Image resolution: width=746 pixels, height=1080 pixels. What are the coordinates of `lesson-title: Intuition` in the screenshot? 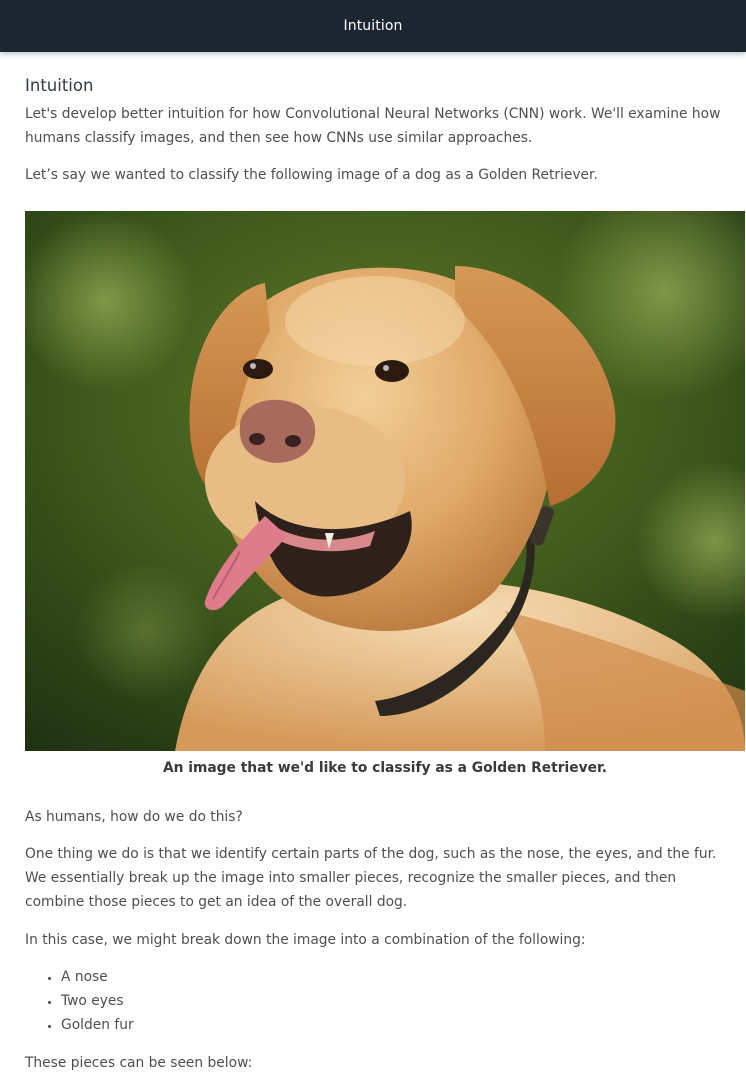 It's located at (373, 26).